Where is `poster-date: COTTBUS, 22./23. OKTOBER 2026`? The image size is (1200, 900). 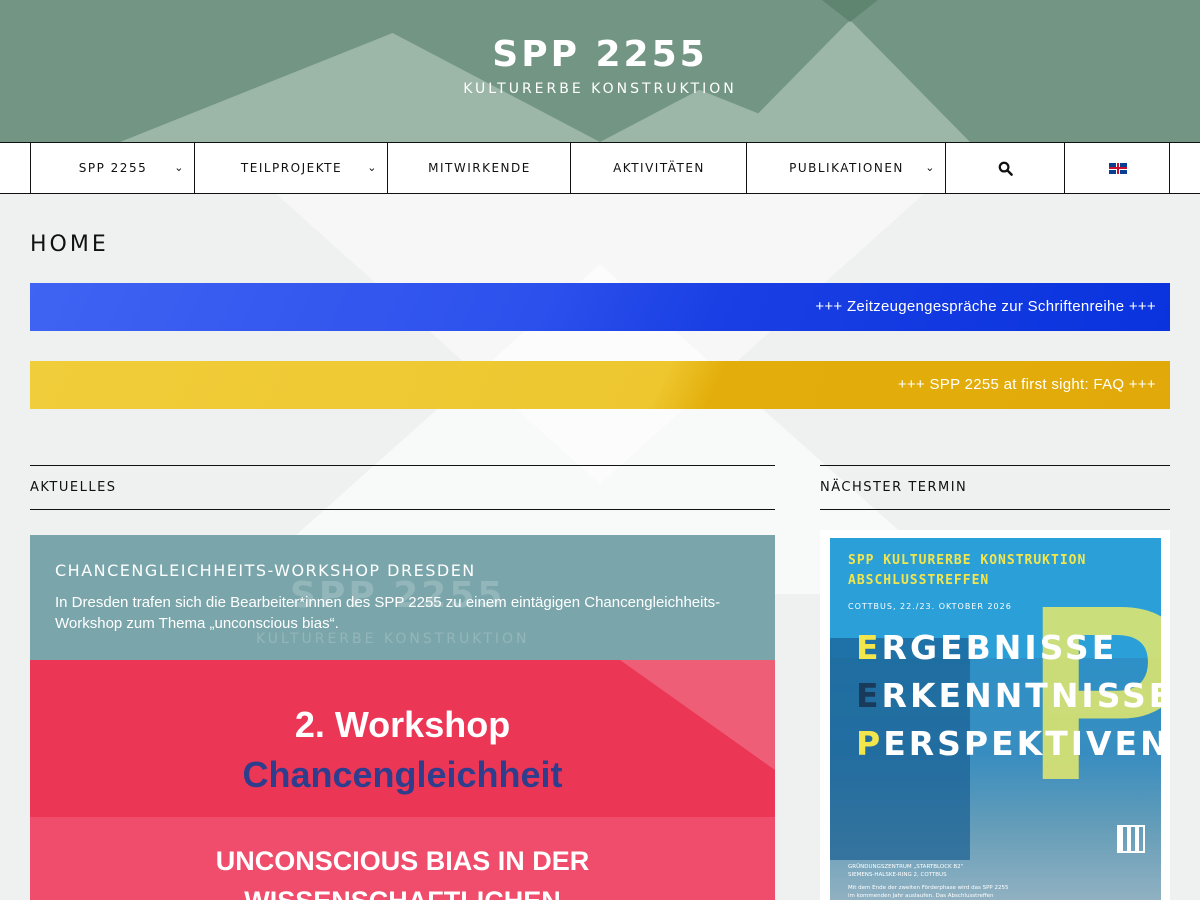 poster-date: COTTBUS, 22./23. OKTOBER 2026 is located at coordinates (930, 606).